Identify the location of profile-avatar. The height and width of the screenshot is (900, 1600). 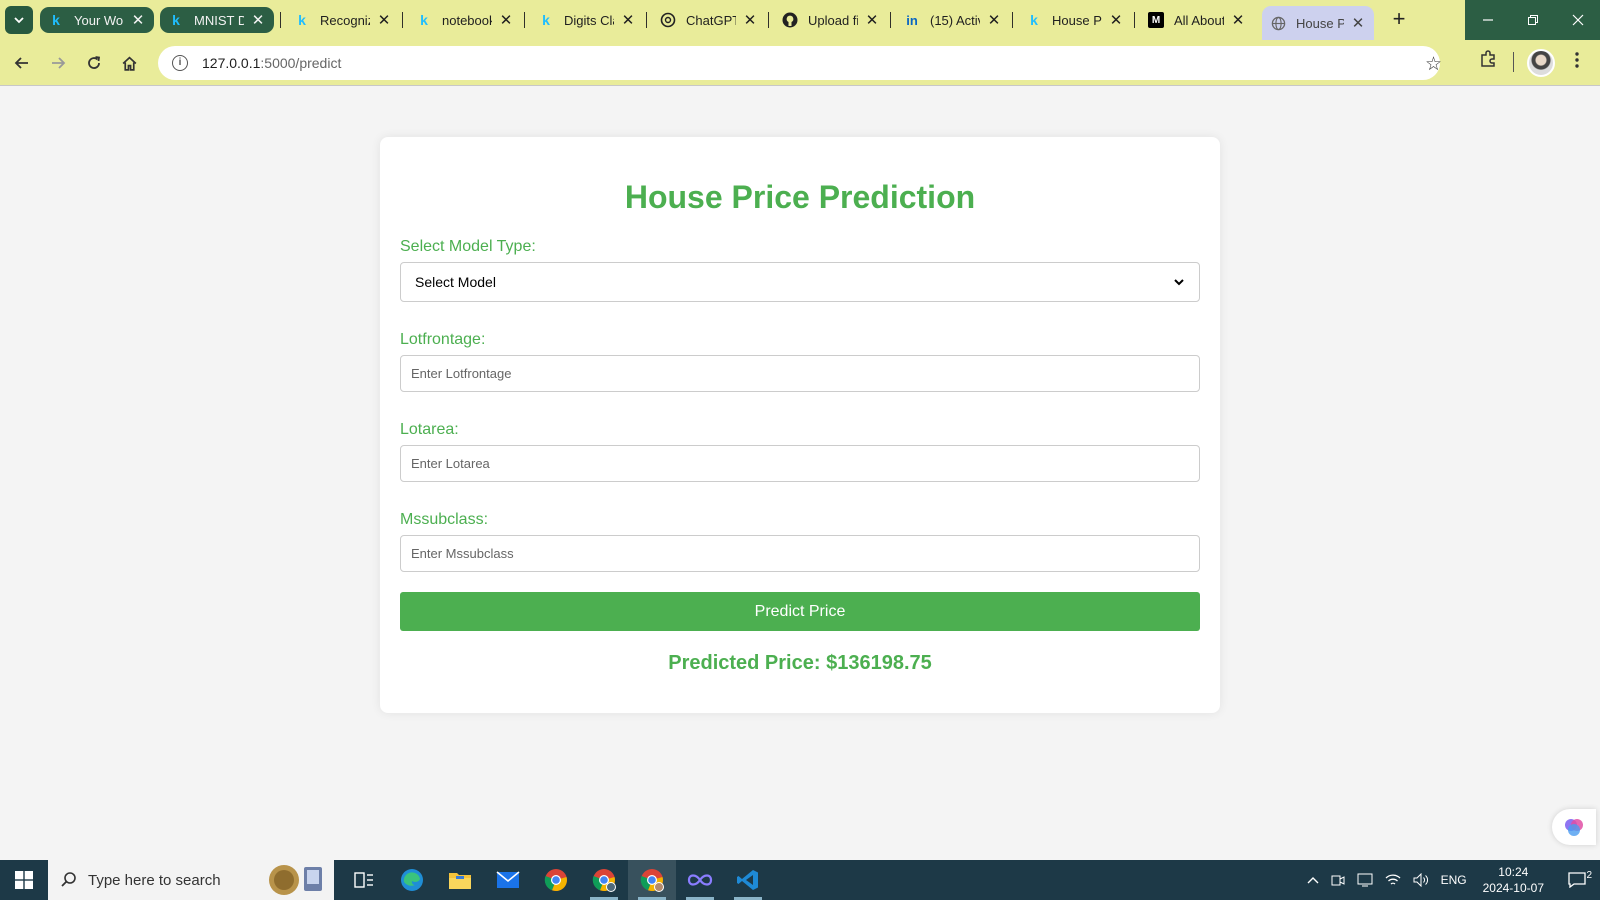
(1541, 63).